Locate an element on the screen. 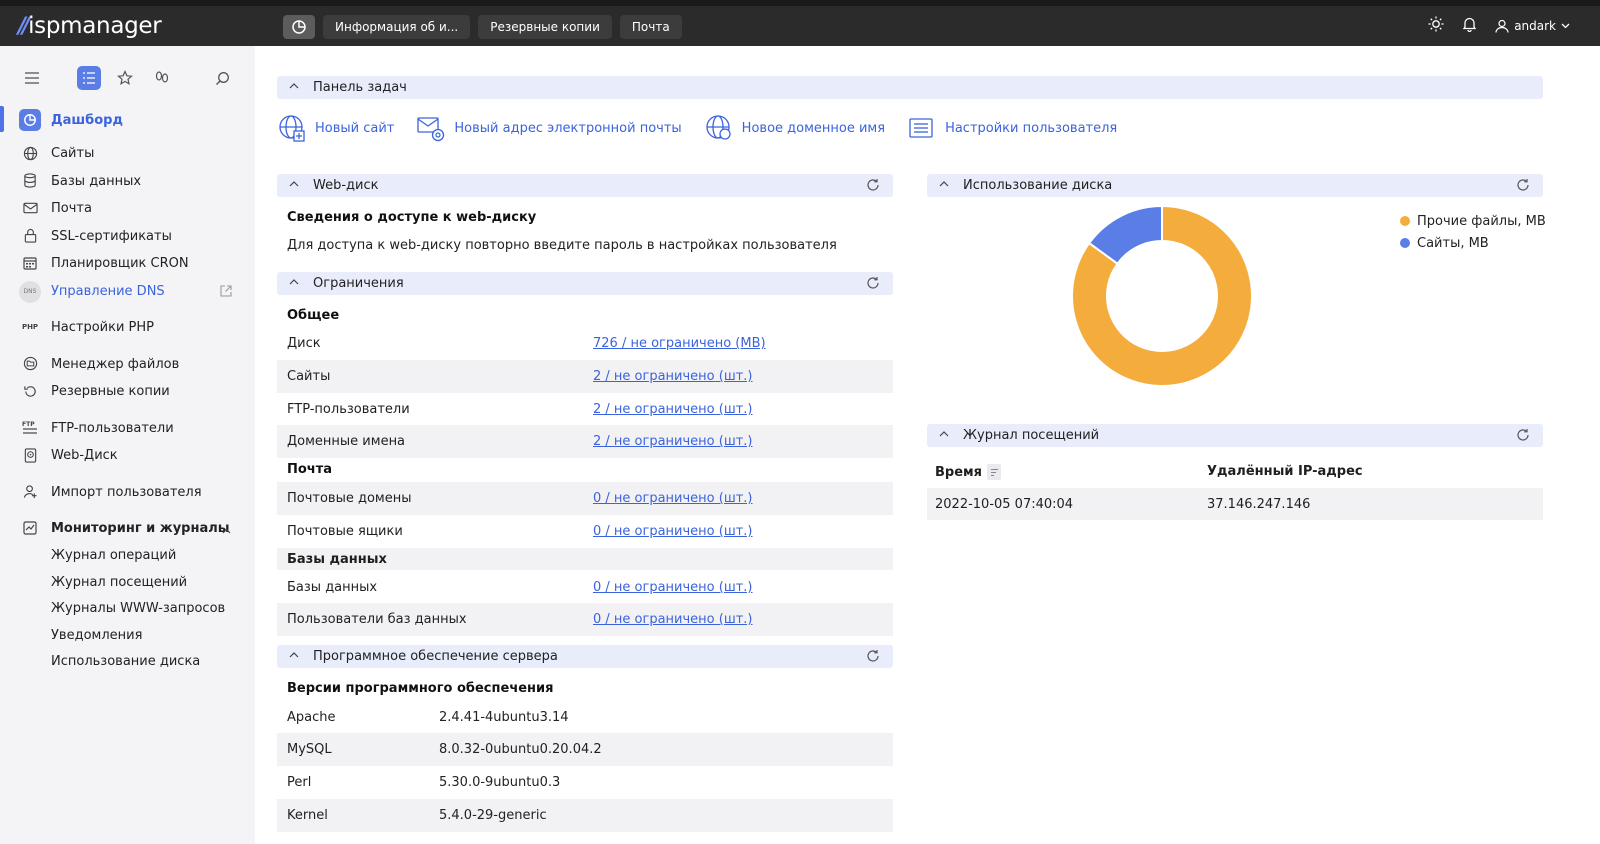  sidebar-item-databases: Базы данных is located at coordinates (127, 182).